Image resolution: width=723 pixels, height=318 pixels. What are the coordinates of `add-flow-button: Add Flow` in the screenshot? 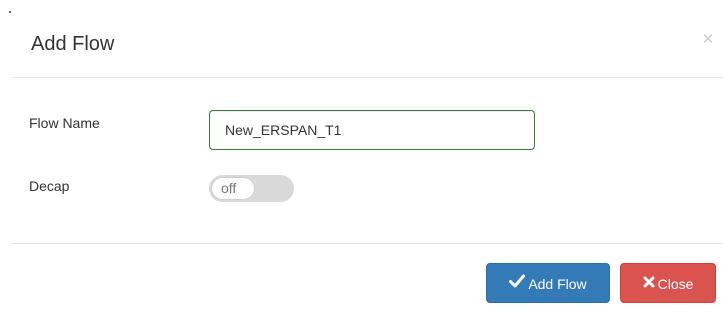 It's located at (548, 283).